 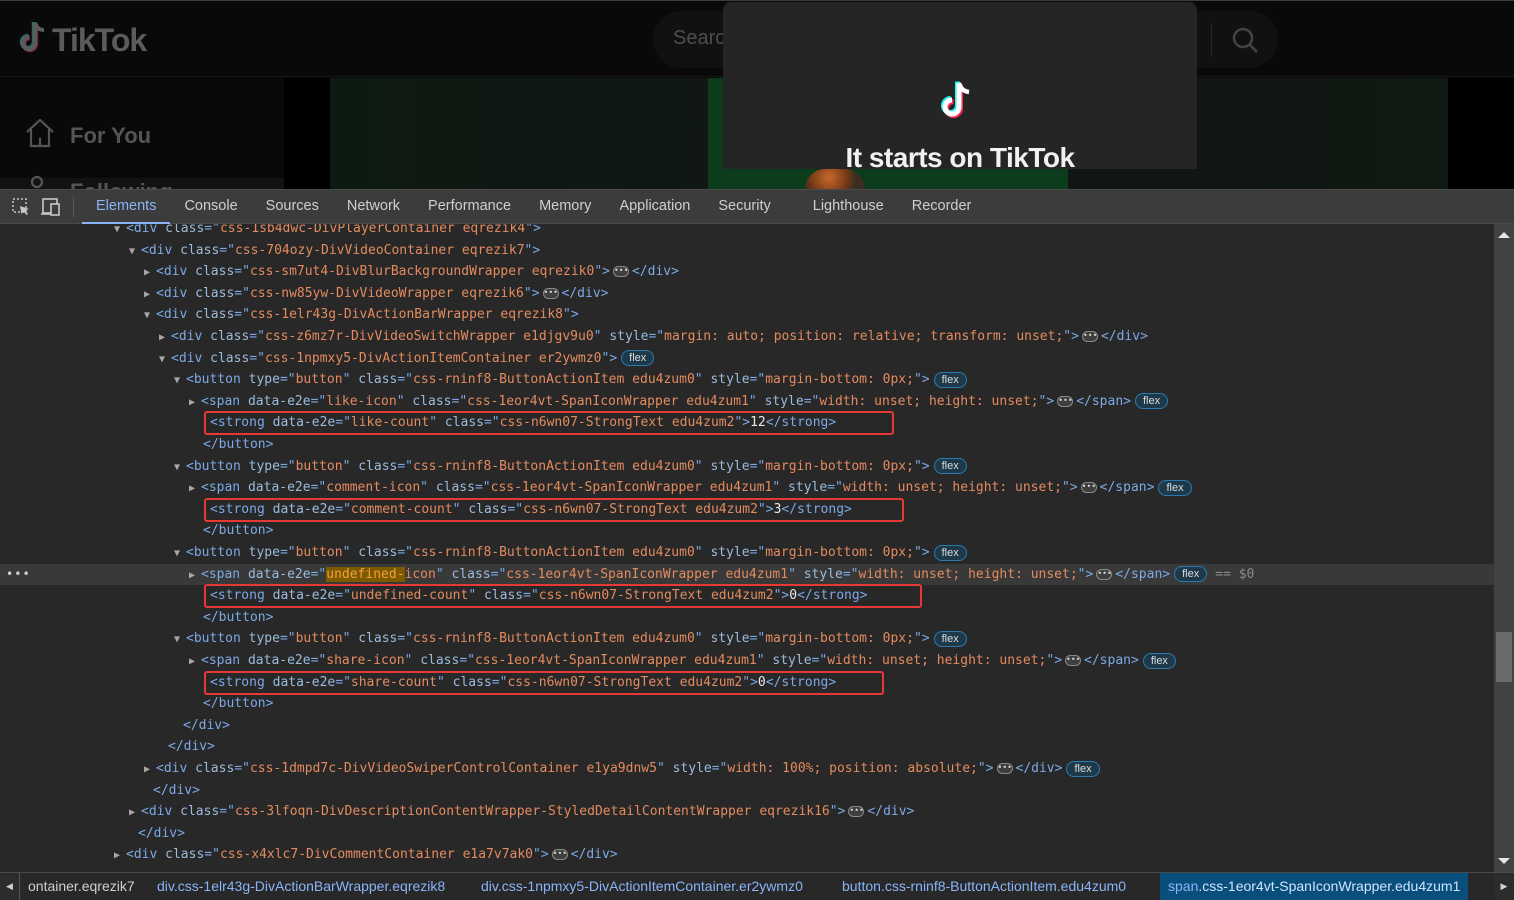 What do you see at coordinates (1245, 40) in the screenshot?
I see `search-icon` at bounding box center [1245, 40].